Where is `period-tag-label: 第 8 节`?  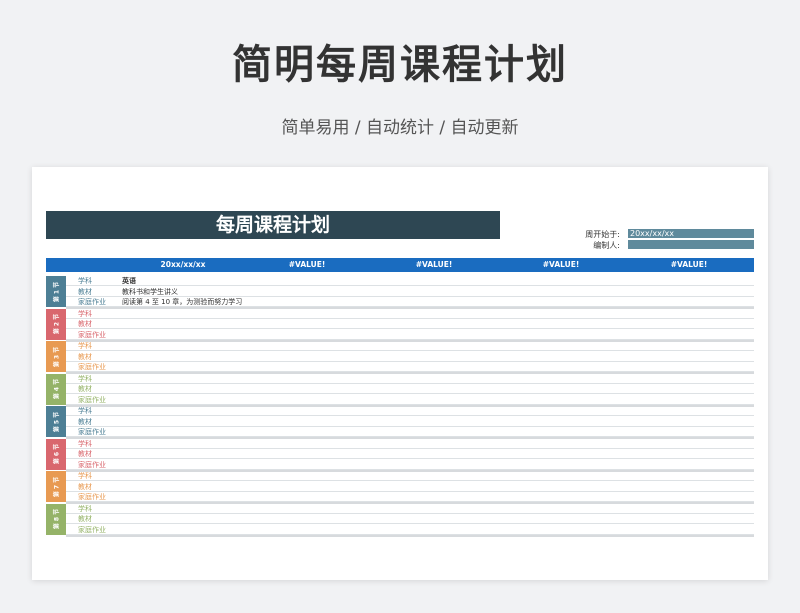 period-tag-label: 第 8 节 is located at coordinates (57, 519).